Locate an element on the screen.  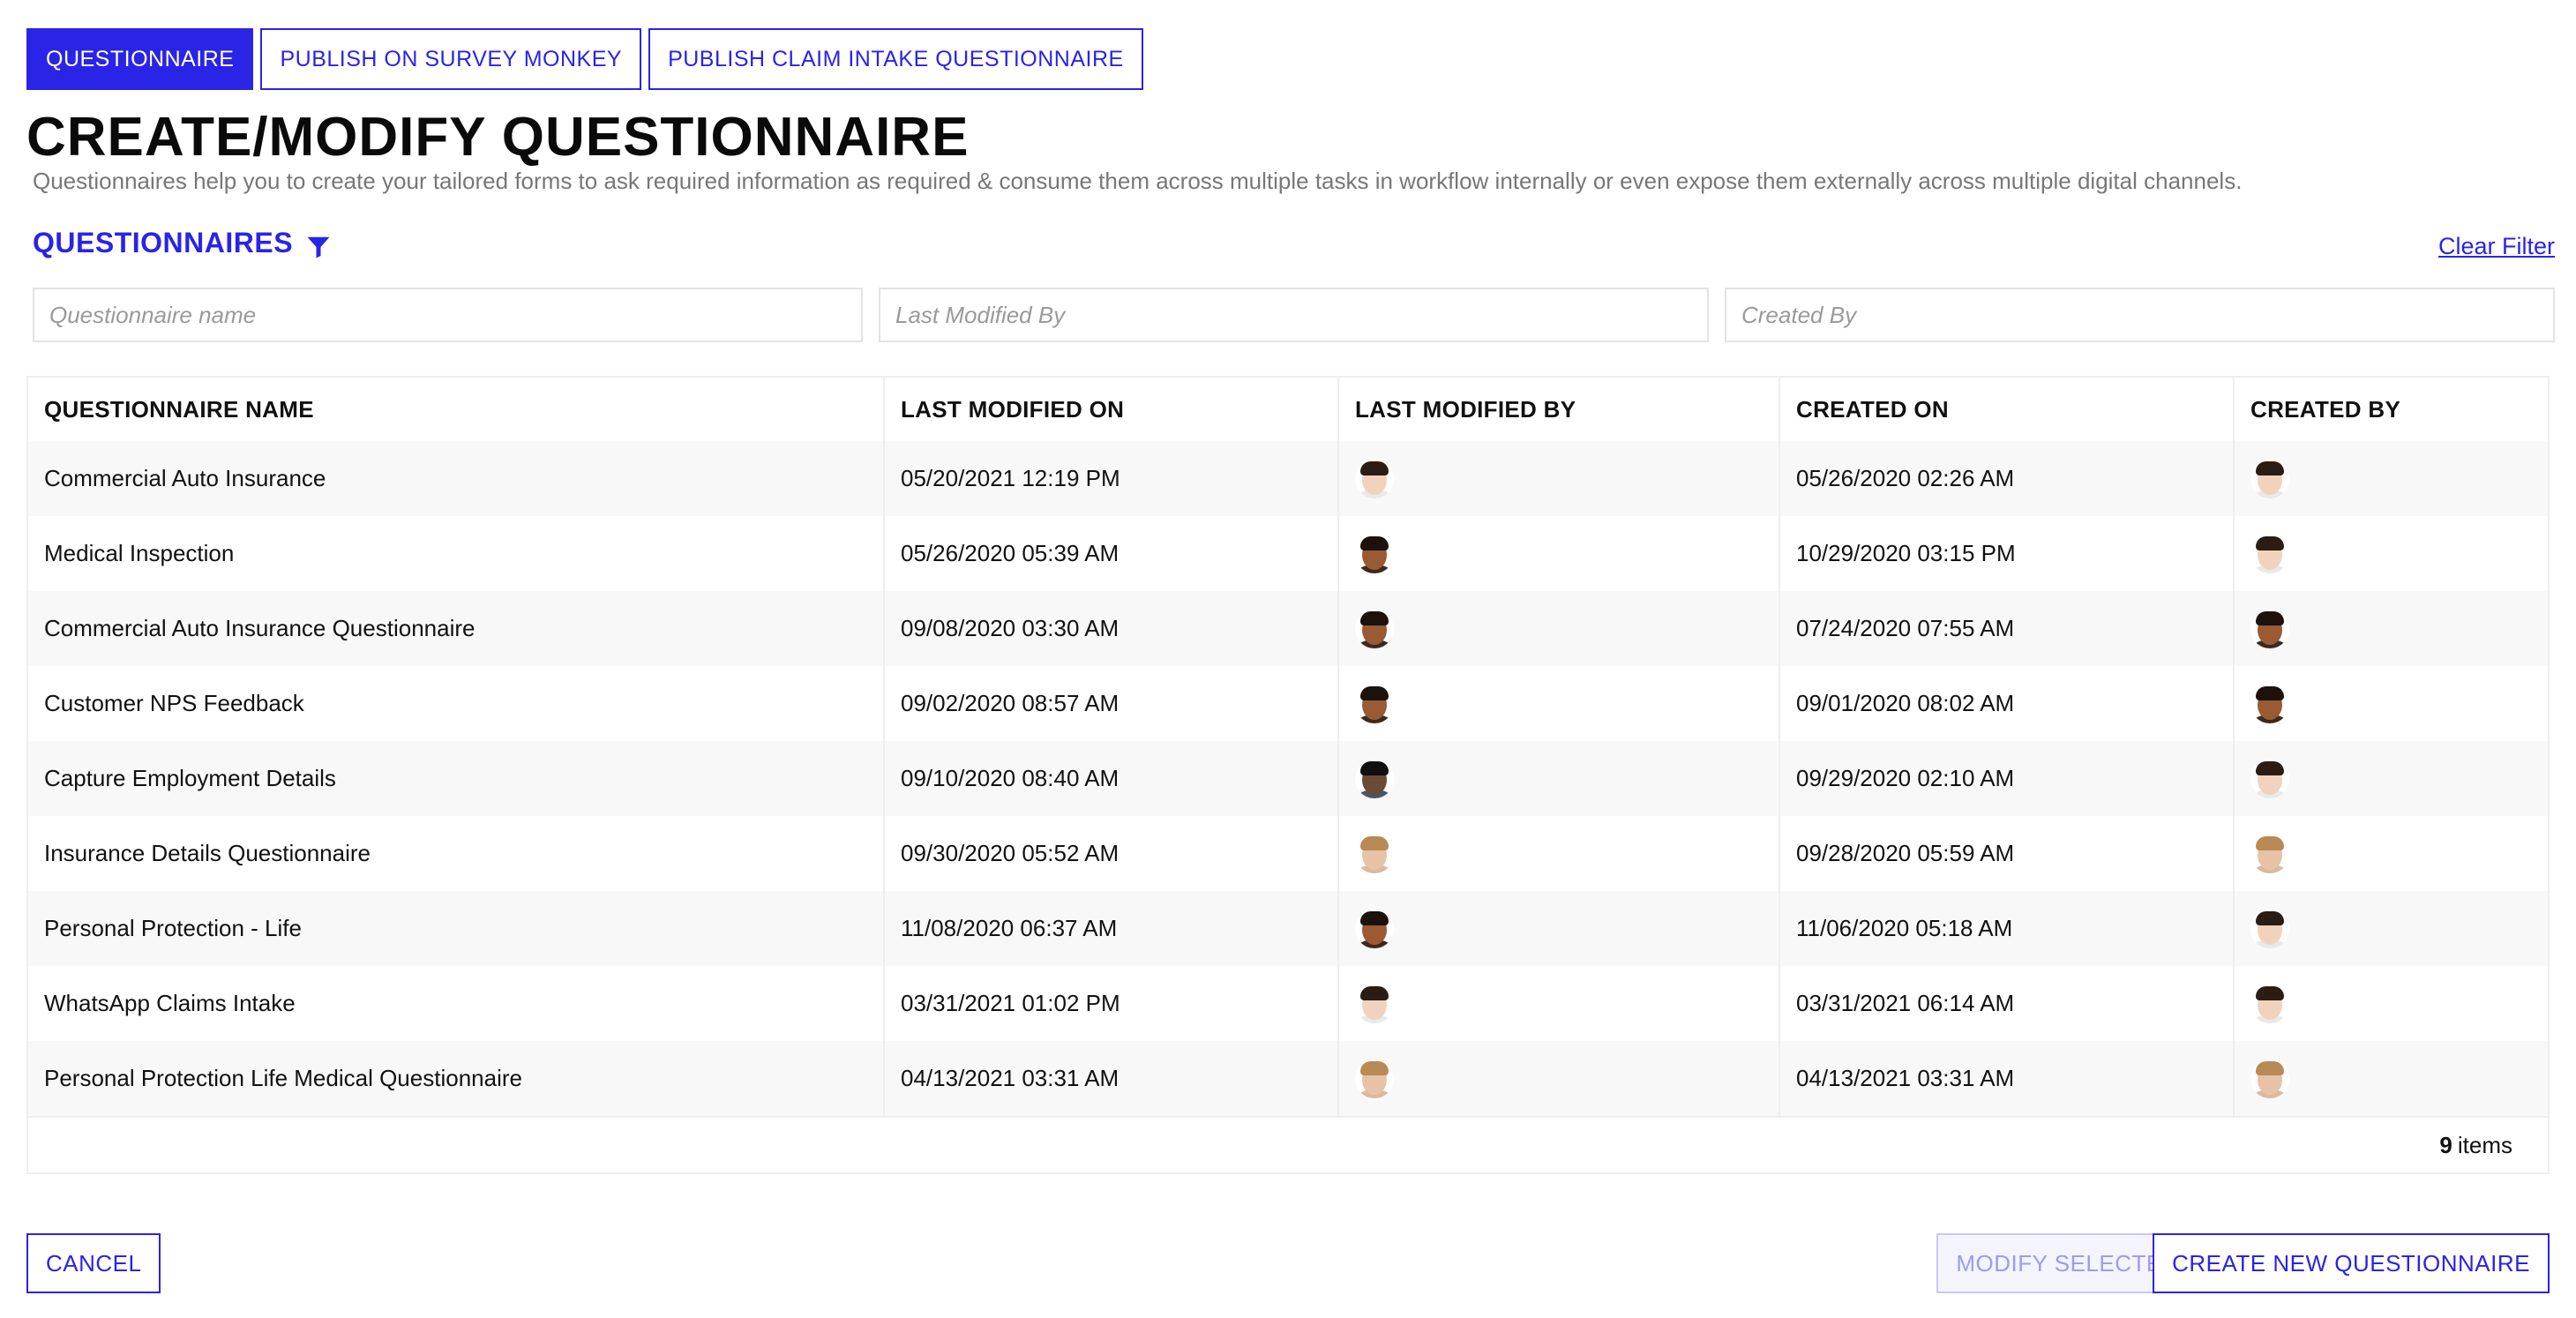
questionnaire-name-cell: Capture Employment Details is located at coordinates (457, 778).